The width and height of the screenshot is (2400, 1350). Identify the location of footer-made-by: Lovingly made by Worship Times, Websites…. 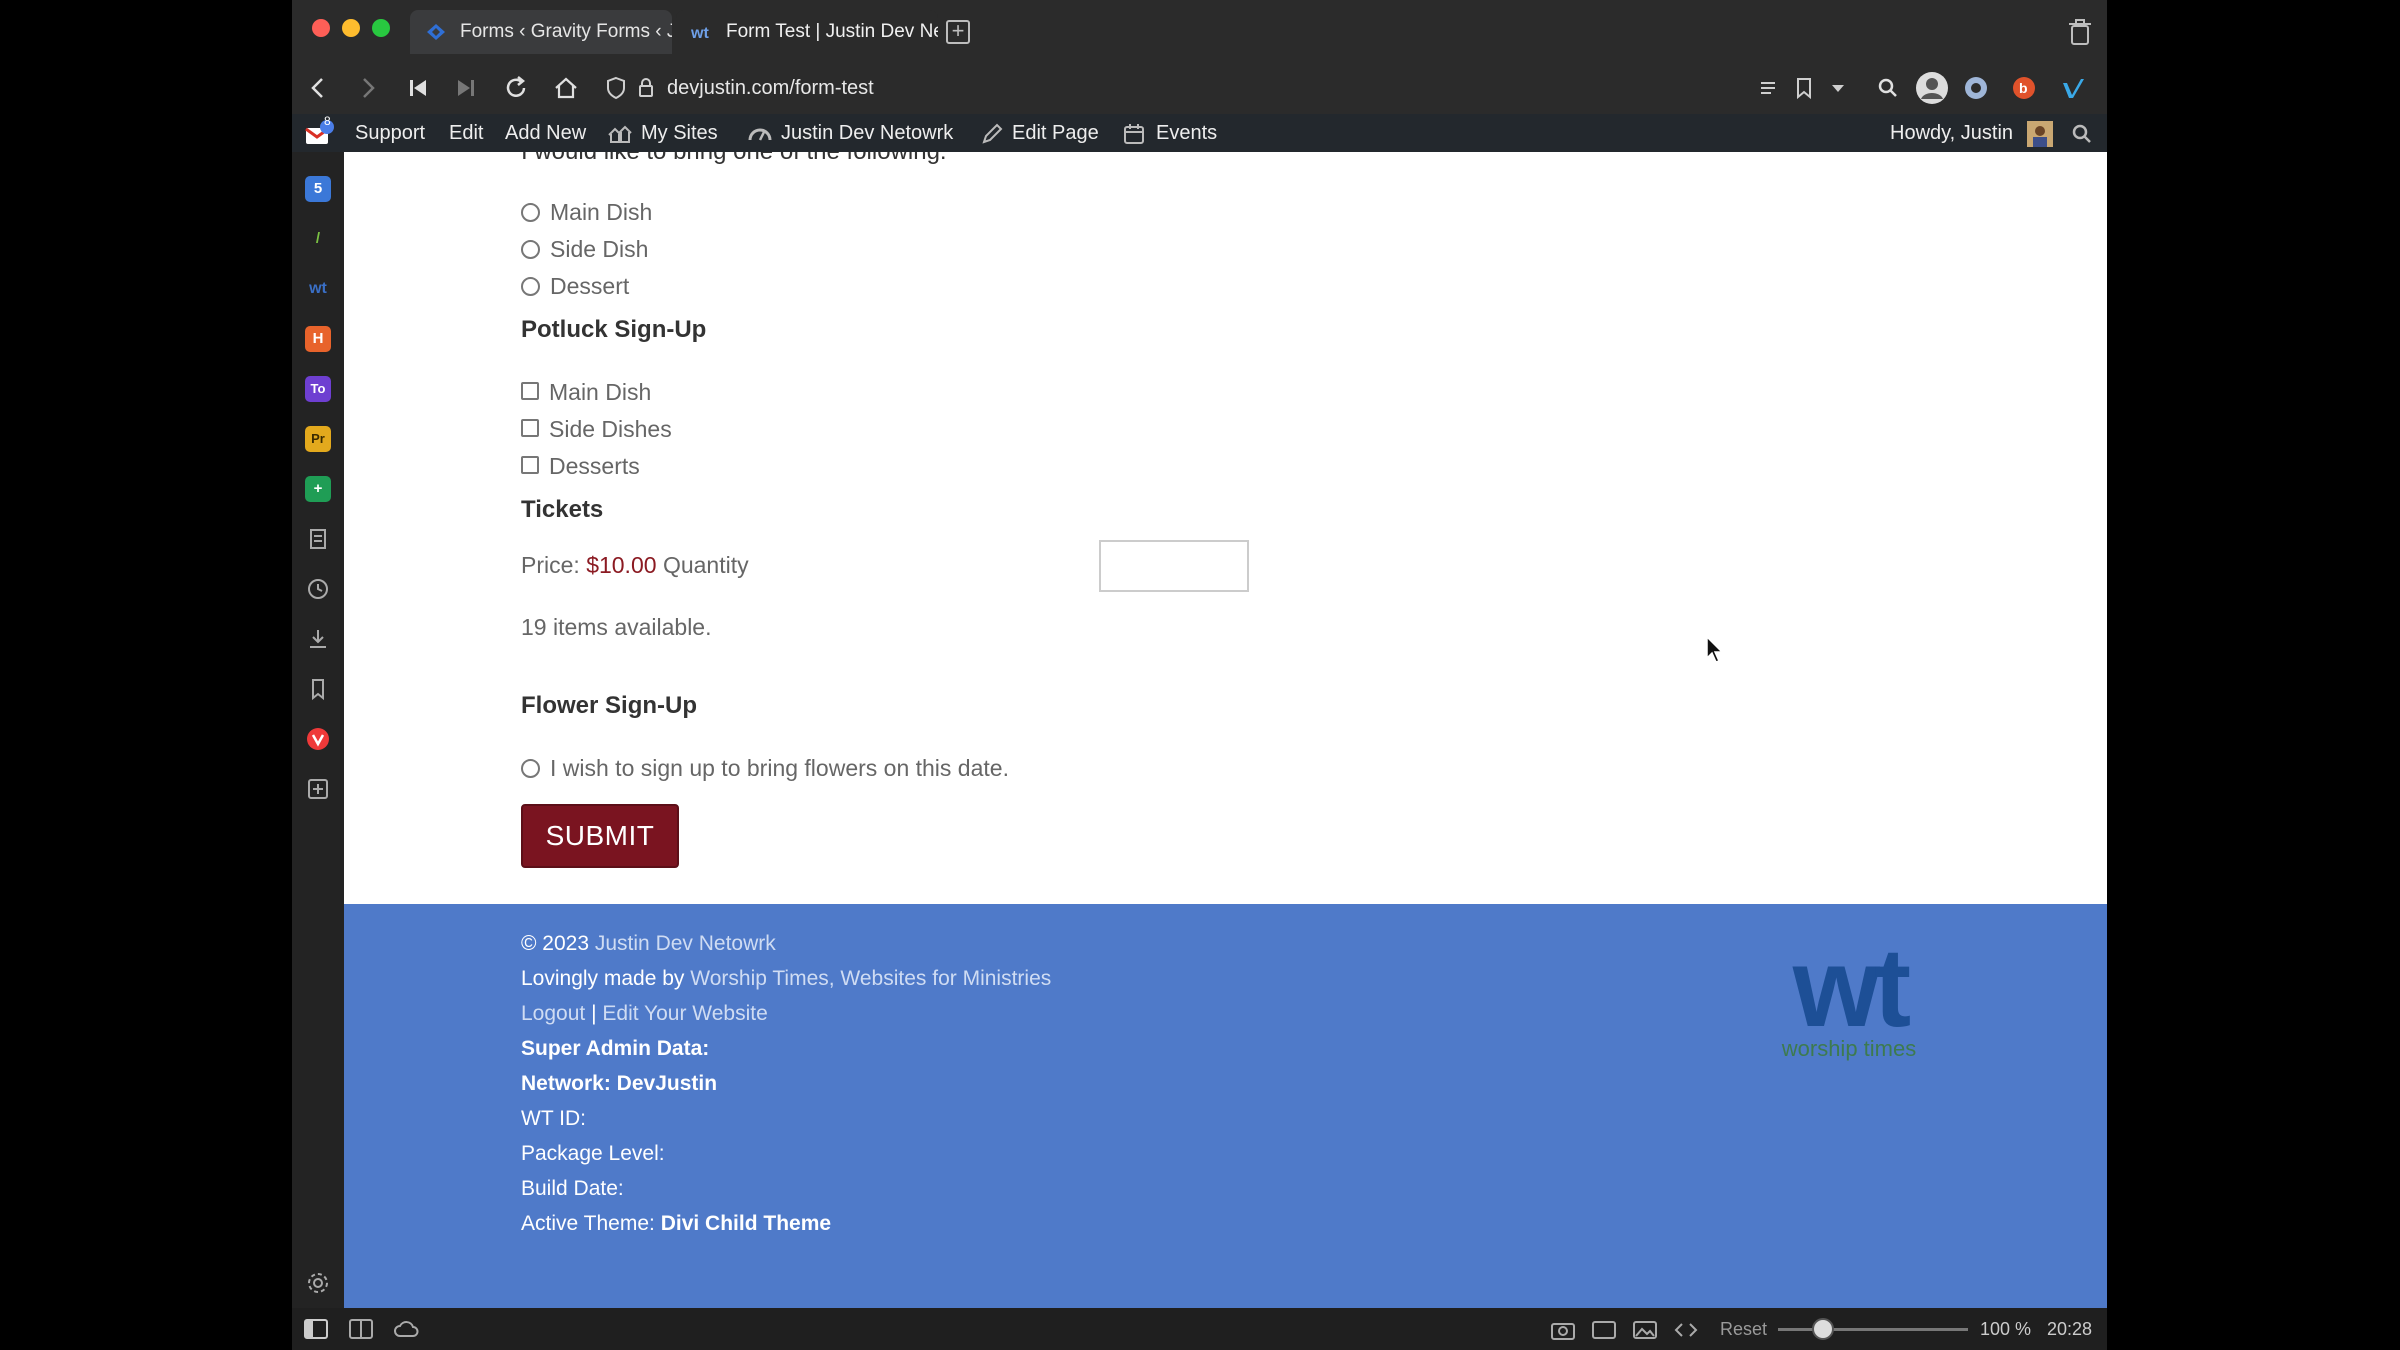
(786, 979).